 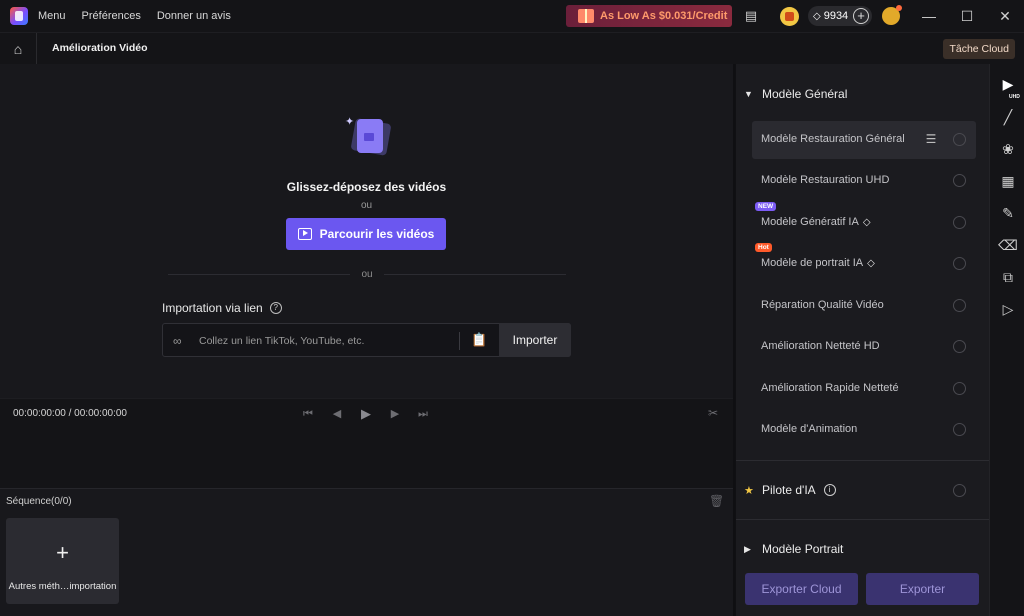 I want to click on model-label: Modèle Restauration UHD, so click(x=825, y=180).